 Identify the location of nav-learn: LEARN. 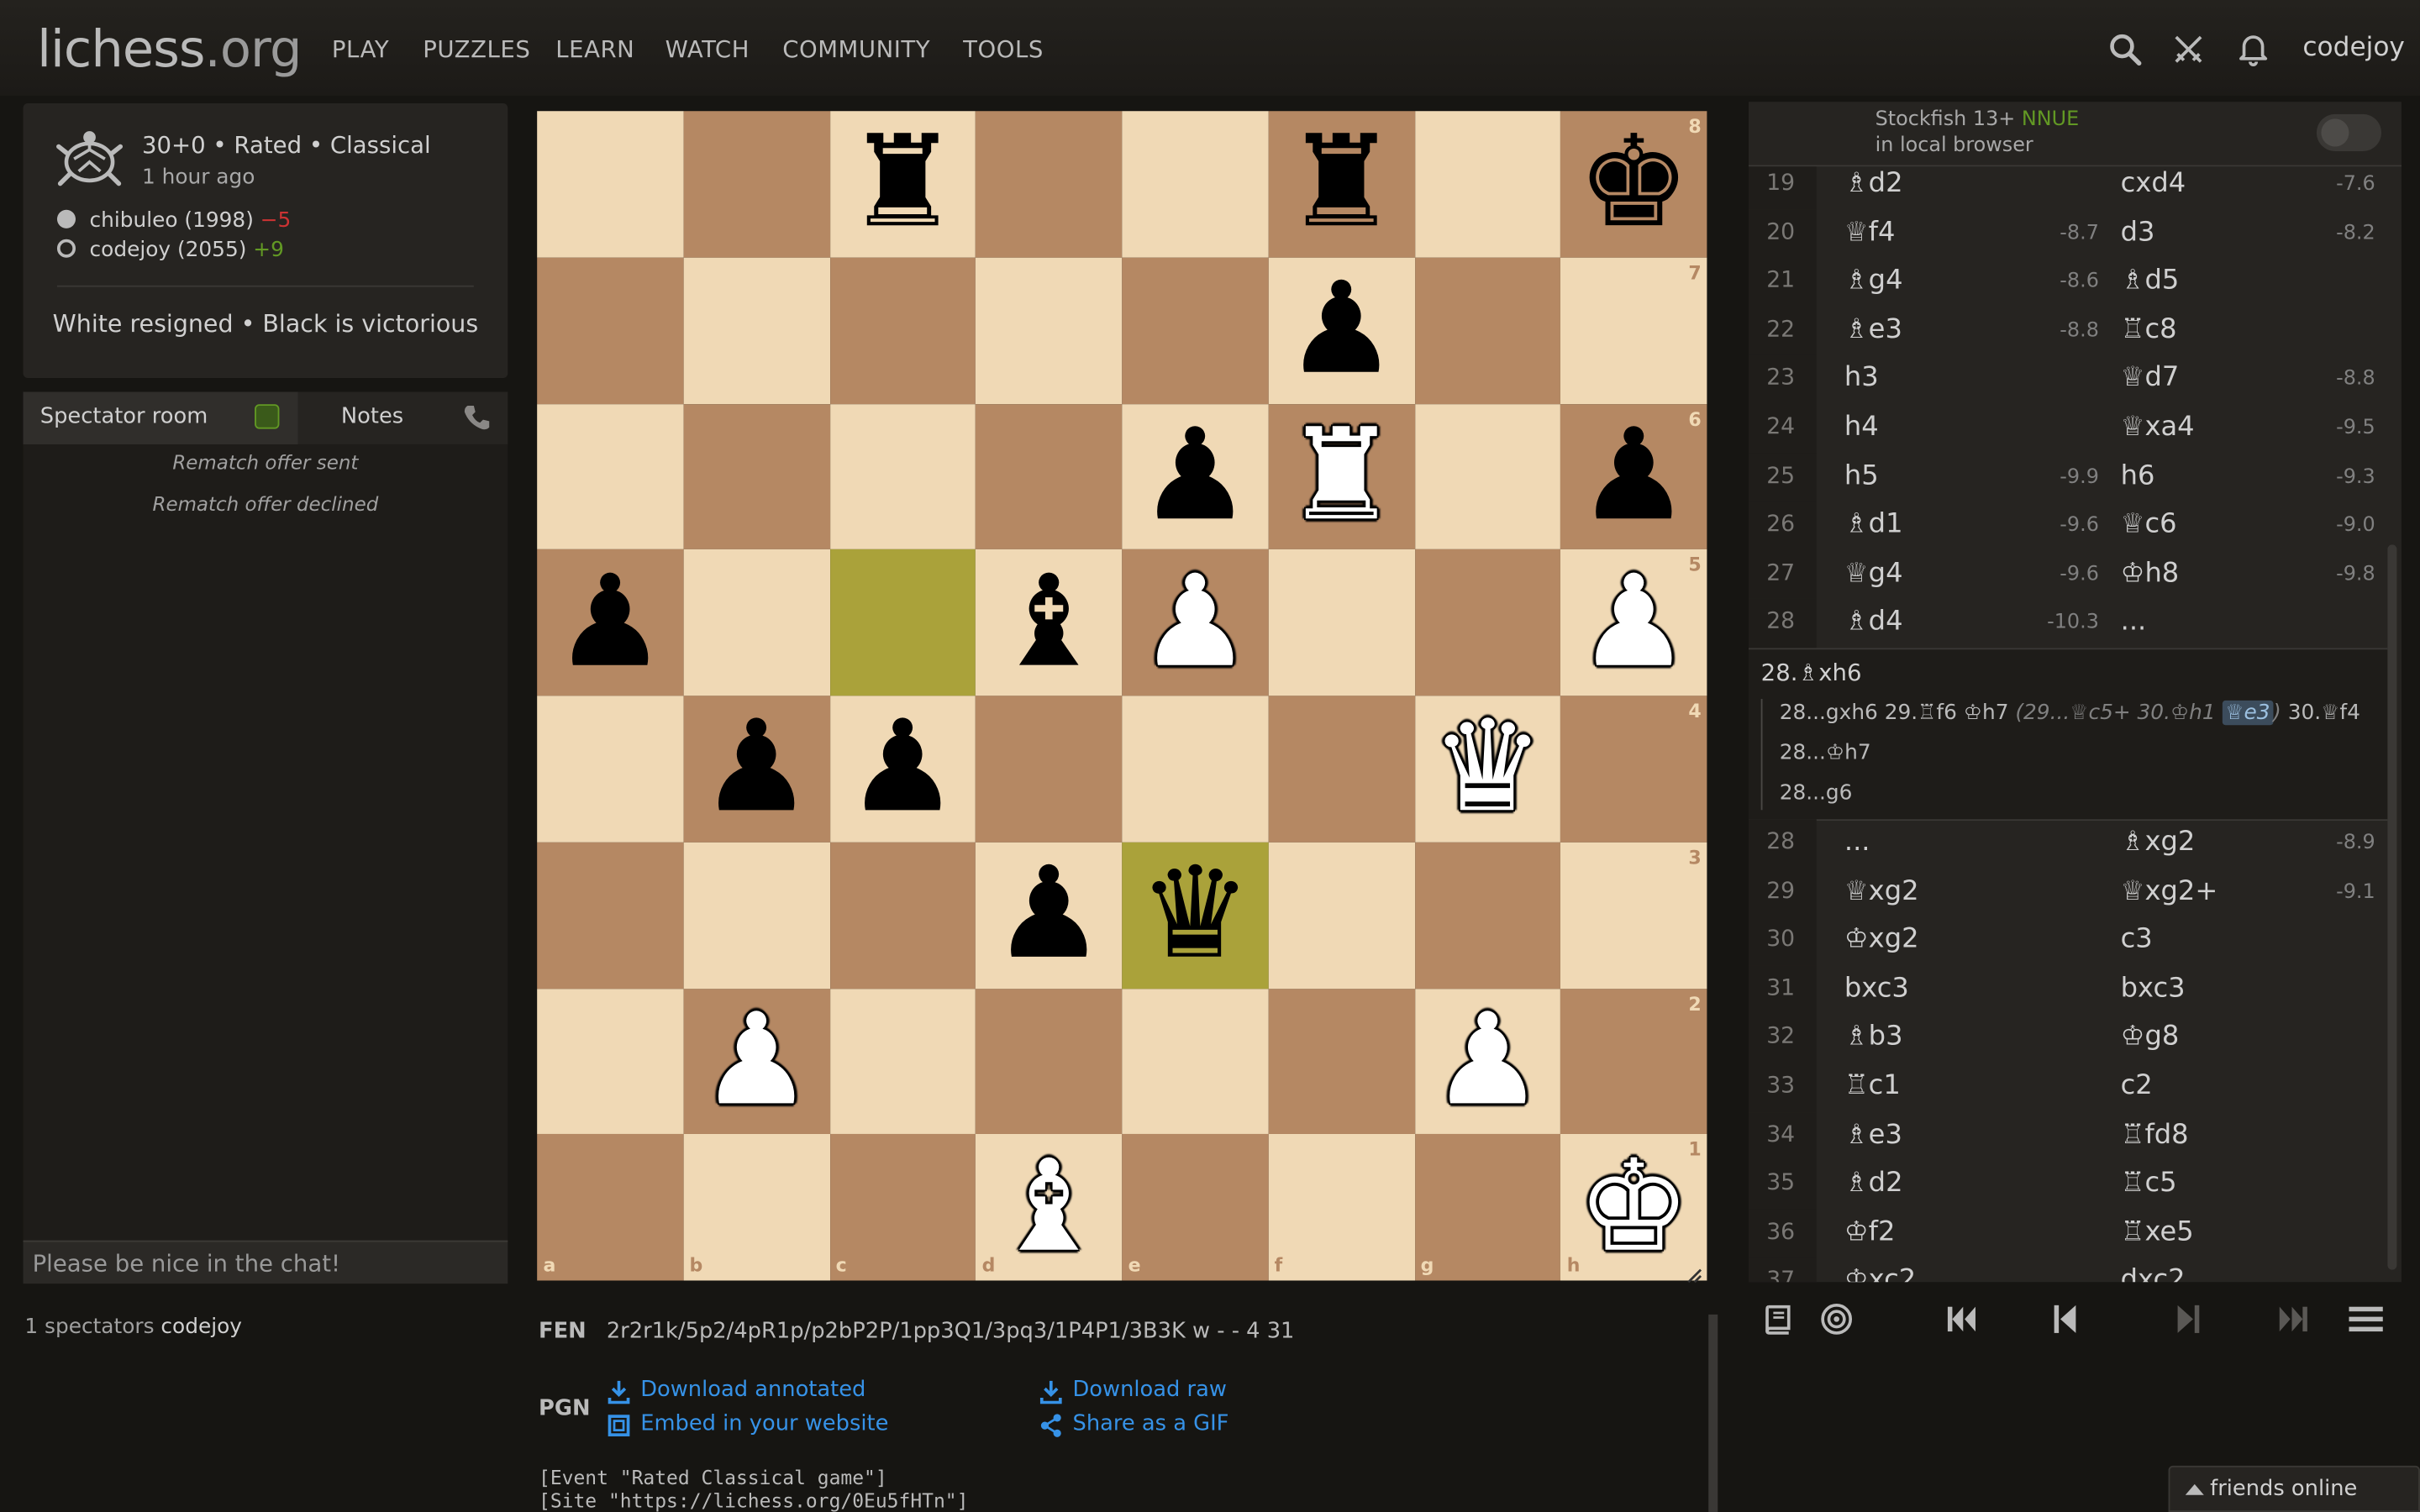
(594, 49).